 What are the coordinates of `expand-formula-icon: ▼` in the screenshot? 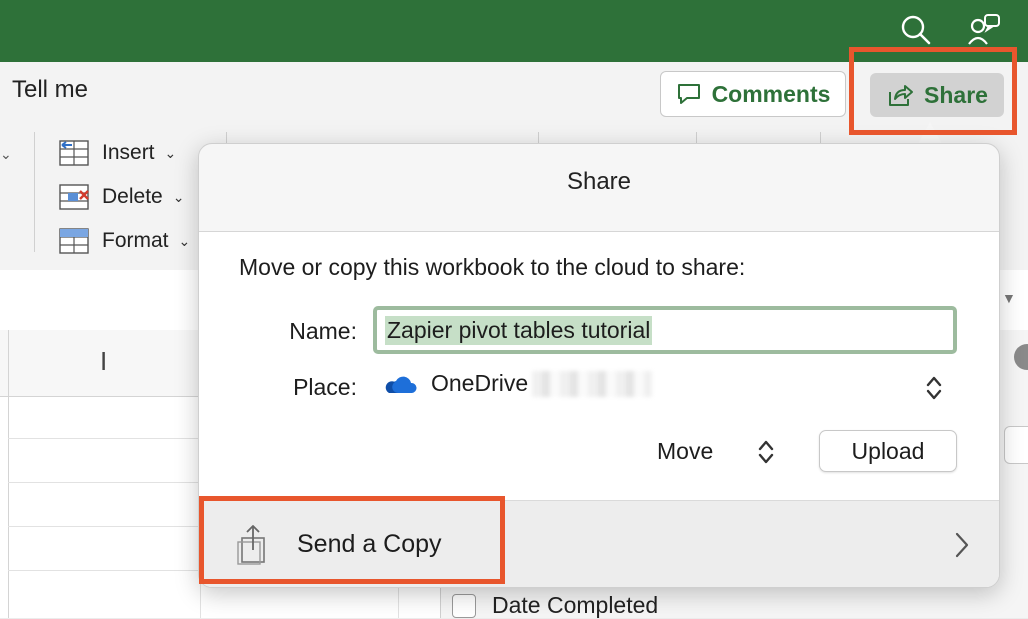 It's located at (1009, 298).